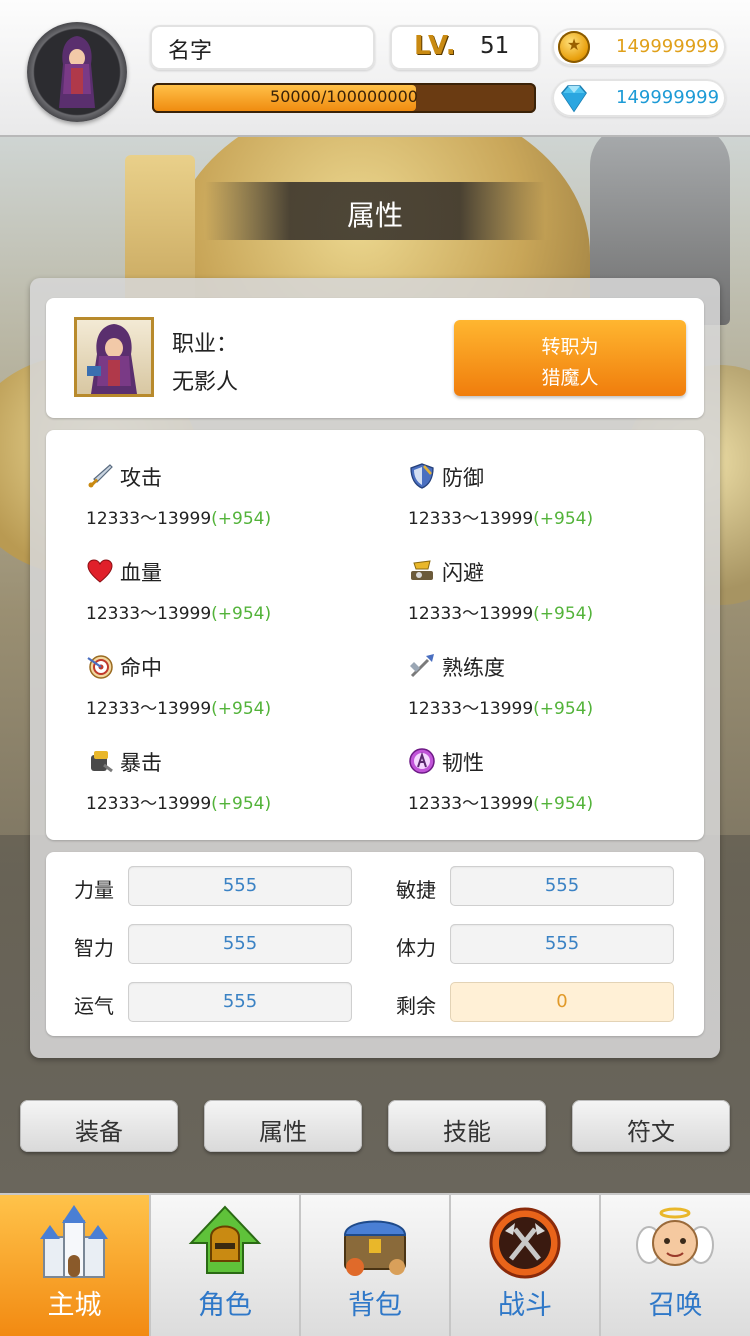 Image resolution: width=750 pixels, height=1336 pixels. What do you see at coordinates (77, 72) in the screenshot?
I see `player-avatar` at bounding box center [77, 72].